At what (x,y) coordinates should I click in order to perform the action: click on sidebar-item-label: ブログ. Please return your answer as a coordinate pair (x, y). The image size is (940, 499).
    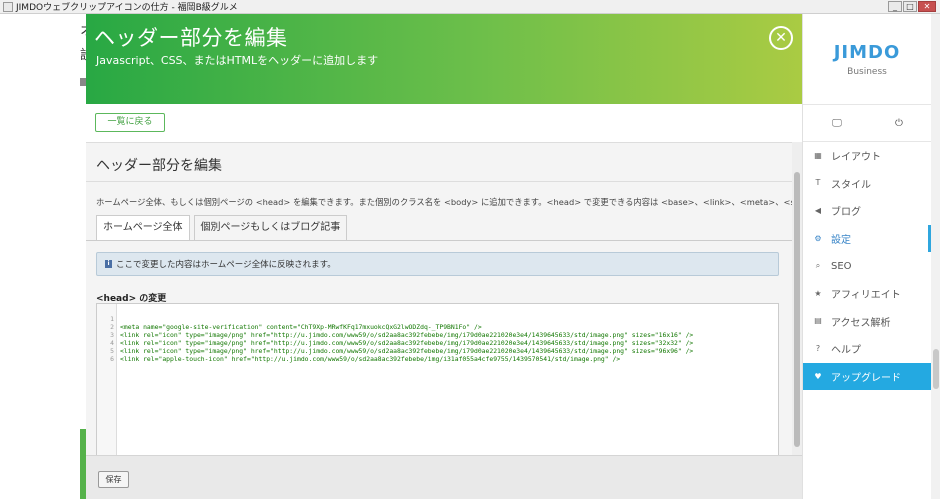
    Looking at the image, I should click on (846, 213).